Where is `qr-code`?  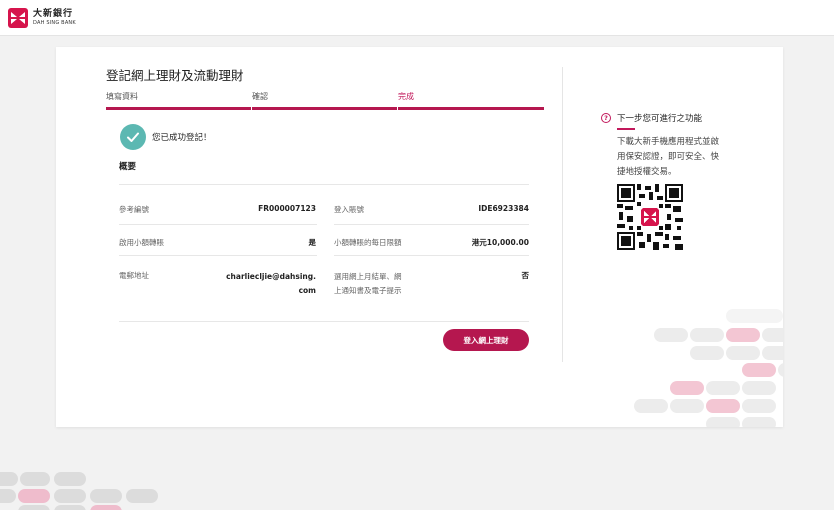
qr-code is located at coordinates (650, 217).